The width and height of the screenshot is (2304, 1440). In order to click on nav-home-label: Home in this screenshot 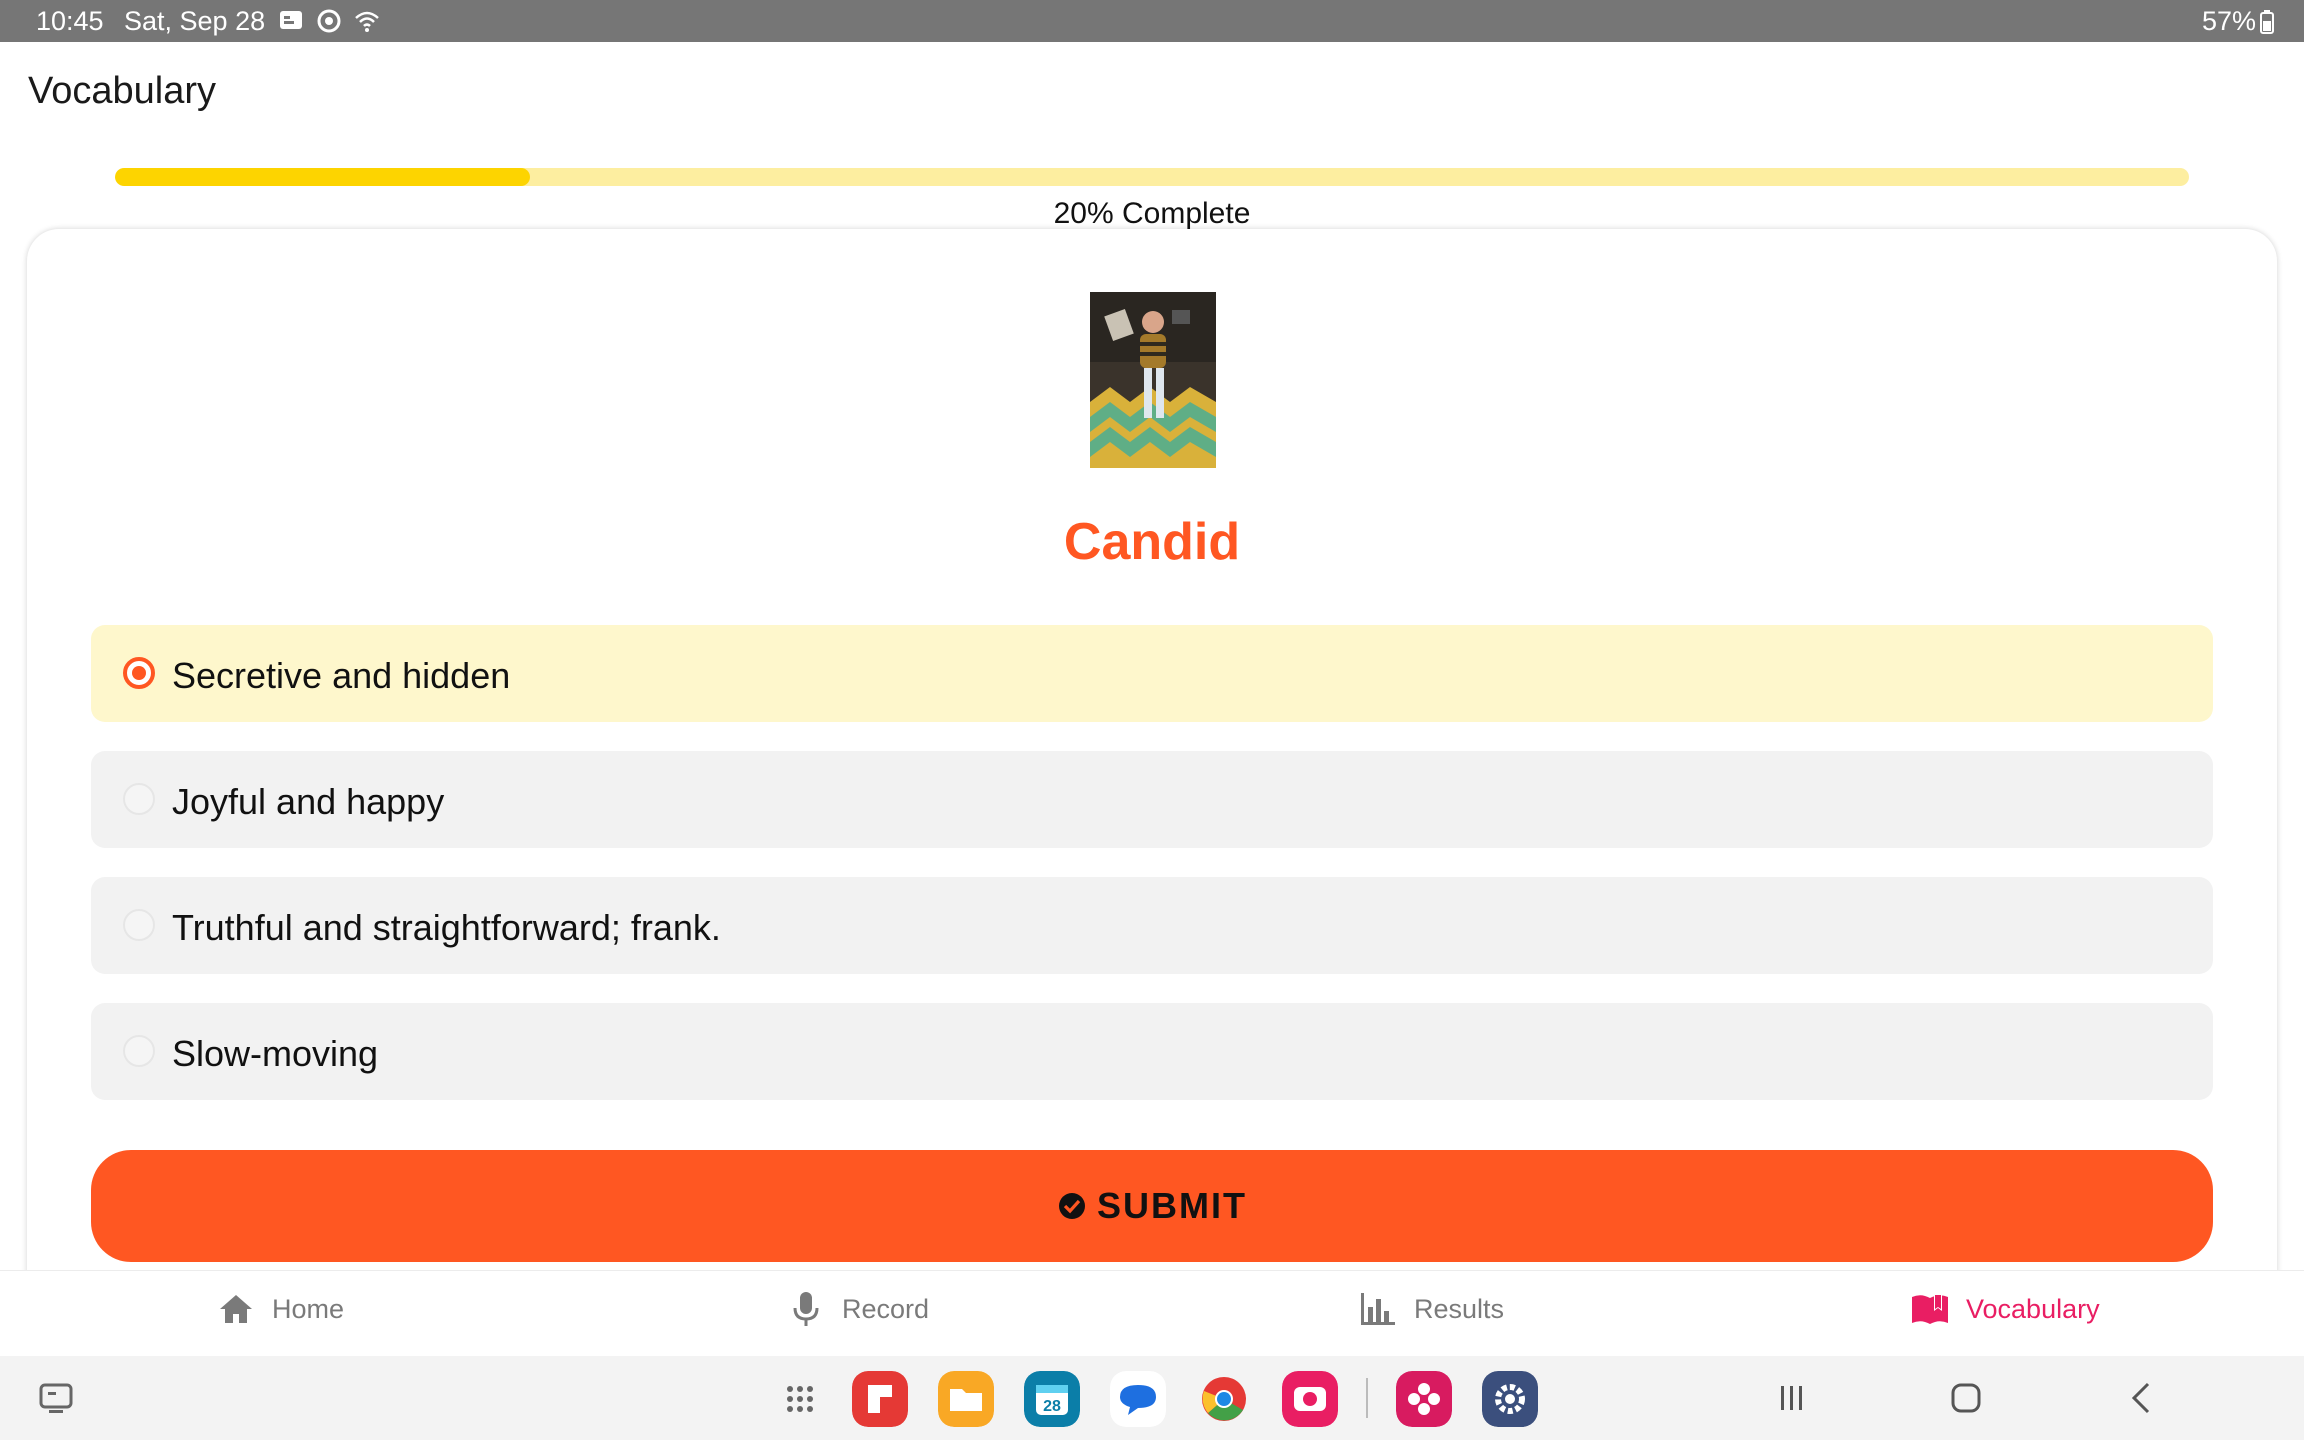, I will do `click(308, 1308)`.